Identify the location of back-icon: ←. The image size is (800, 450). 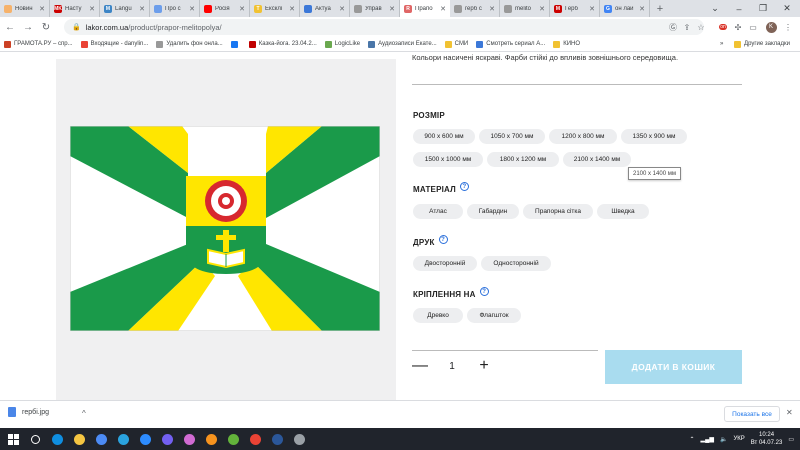
(10, 27).